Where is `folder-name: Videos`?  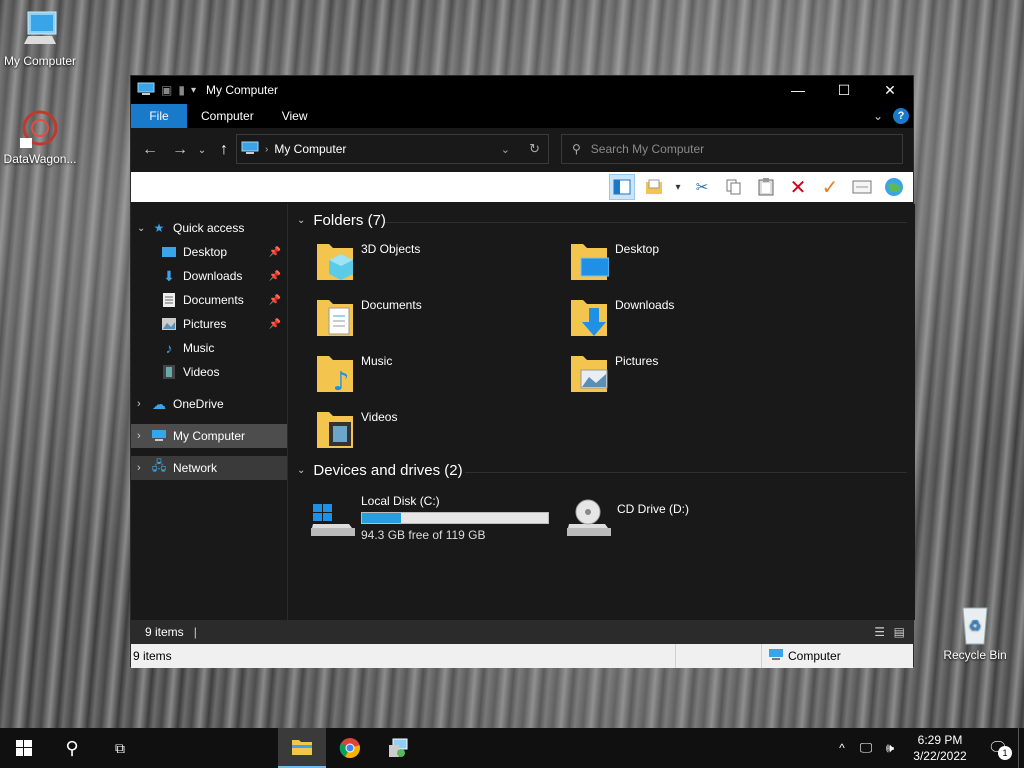
folder-name: Videos is located at coordinates (379, 417).